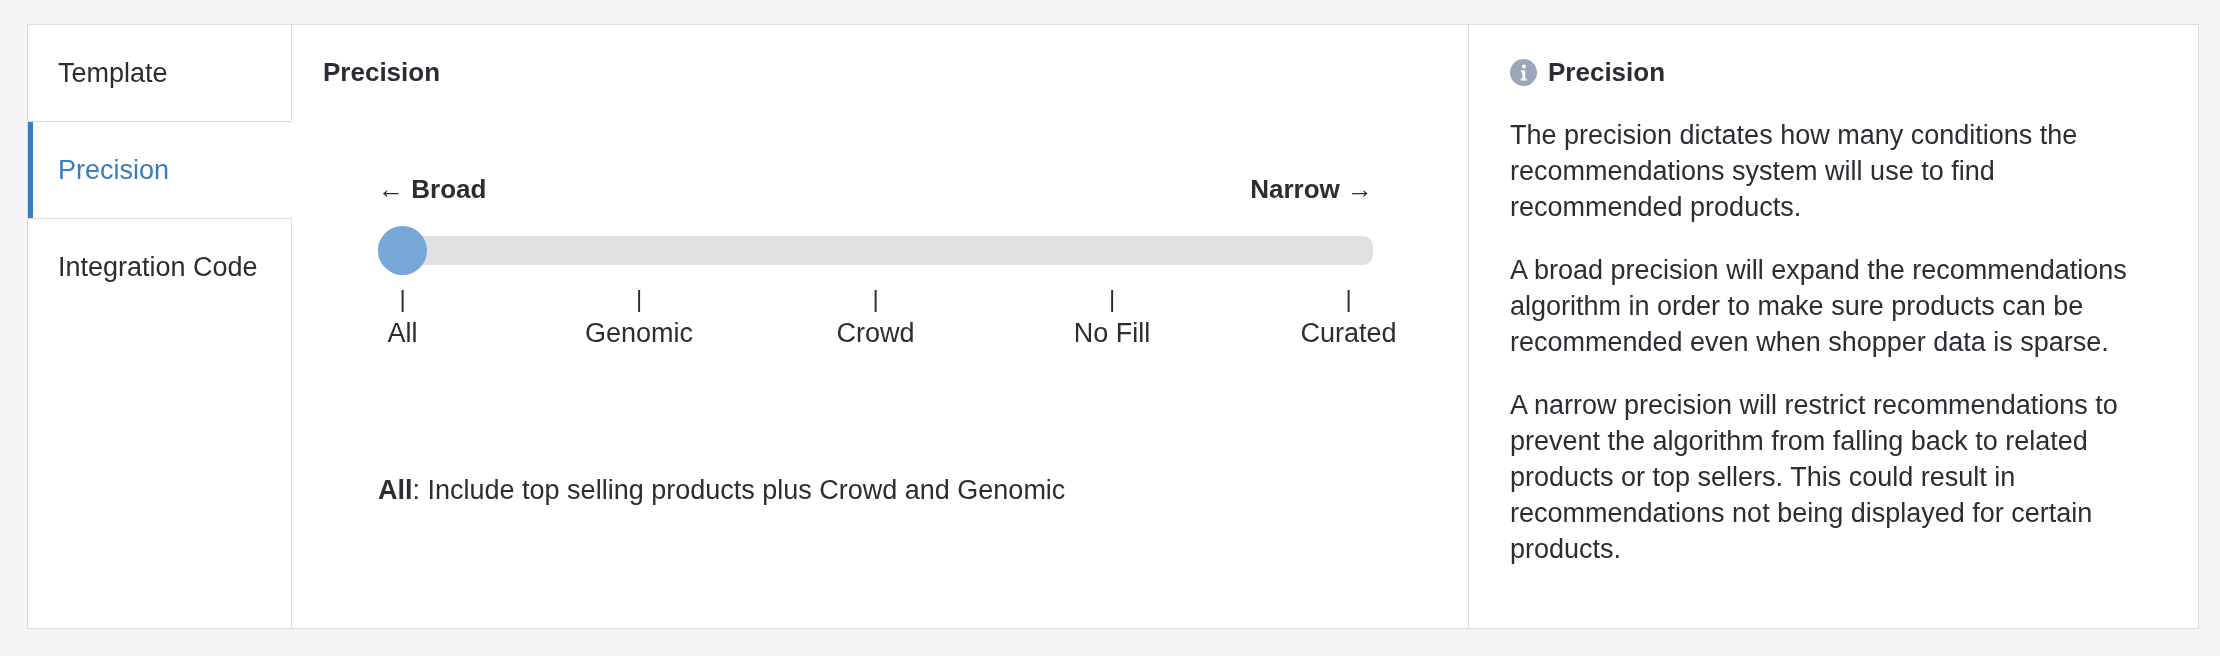  I want to click on stop-label: Crowd, so click(875, 333).